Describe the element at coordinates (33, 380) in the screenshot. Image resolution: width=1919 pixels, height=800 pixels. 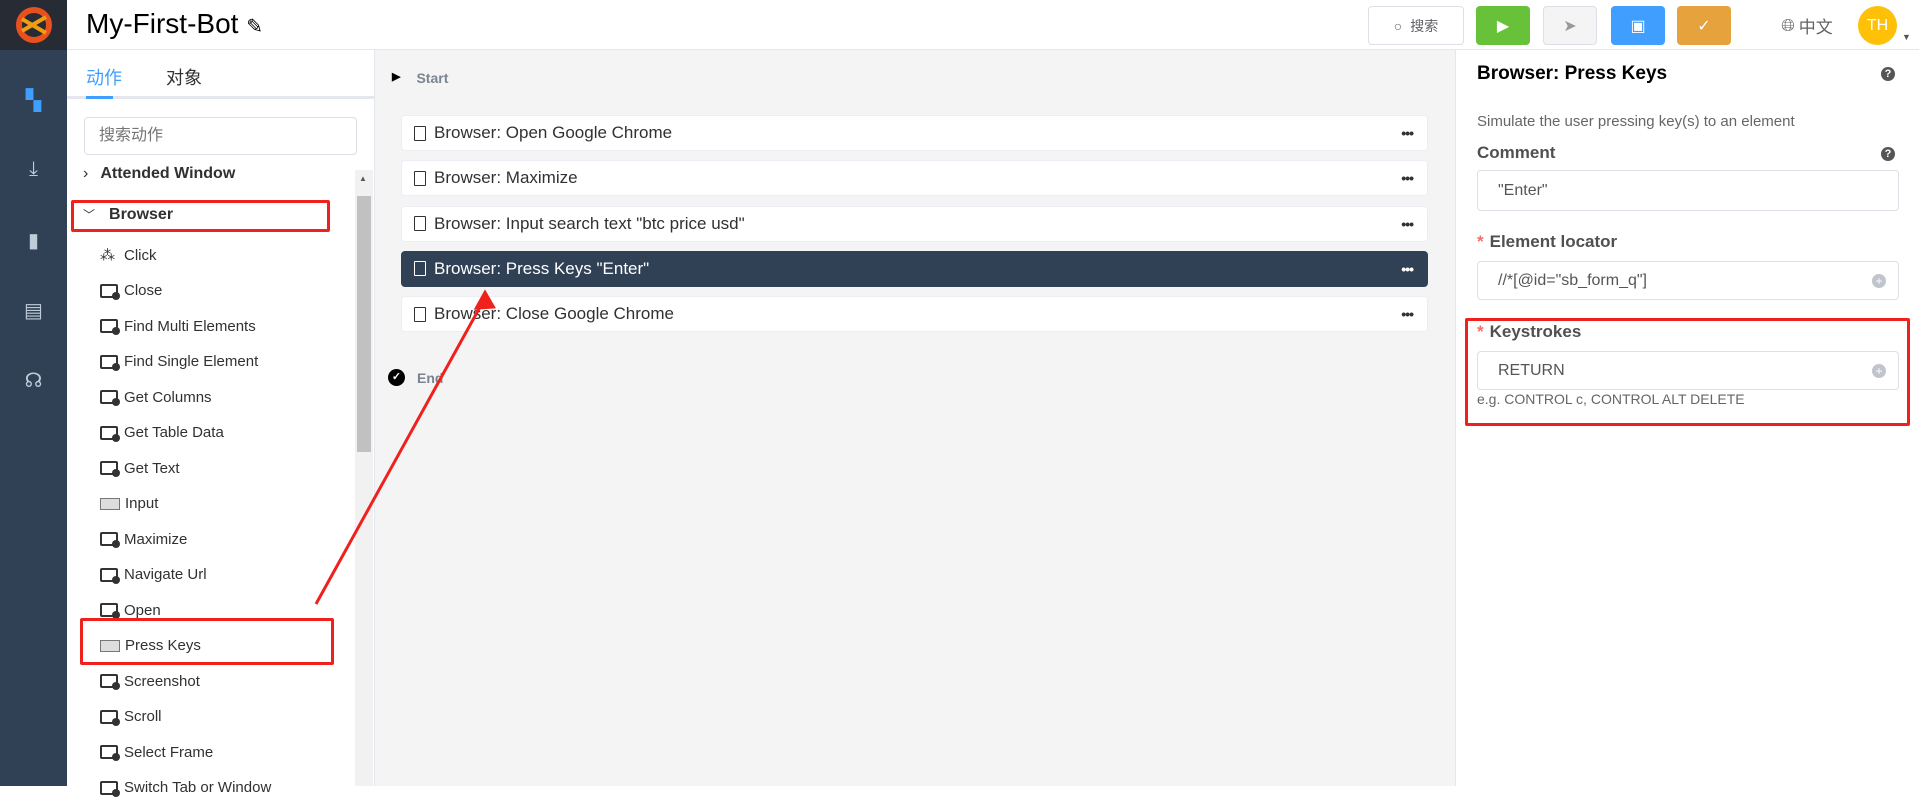
I see `headset-icon: ☊` at that location.